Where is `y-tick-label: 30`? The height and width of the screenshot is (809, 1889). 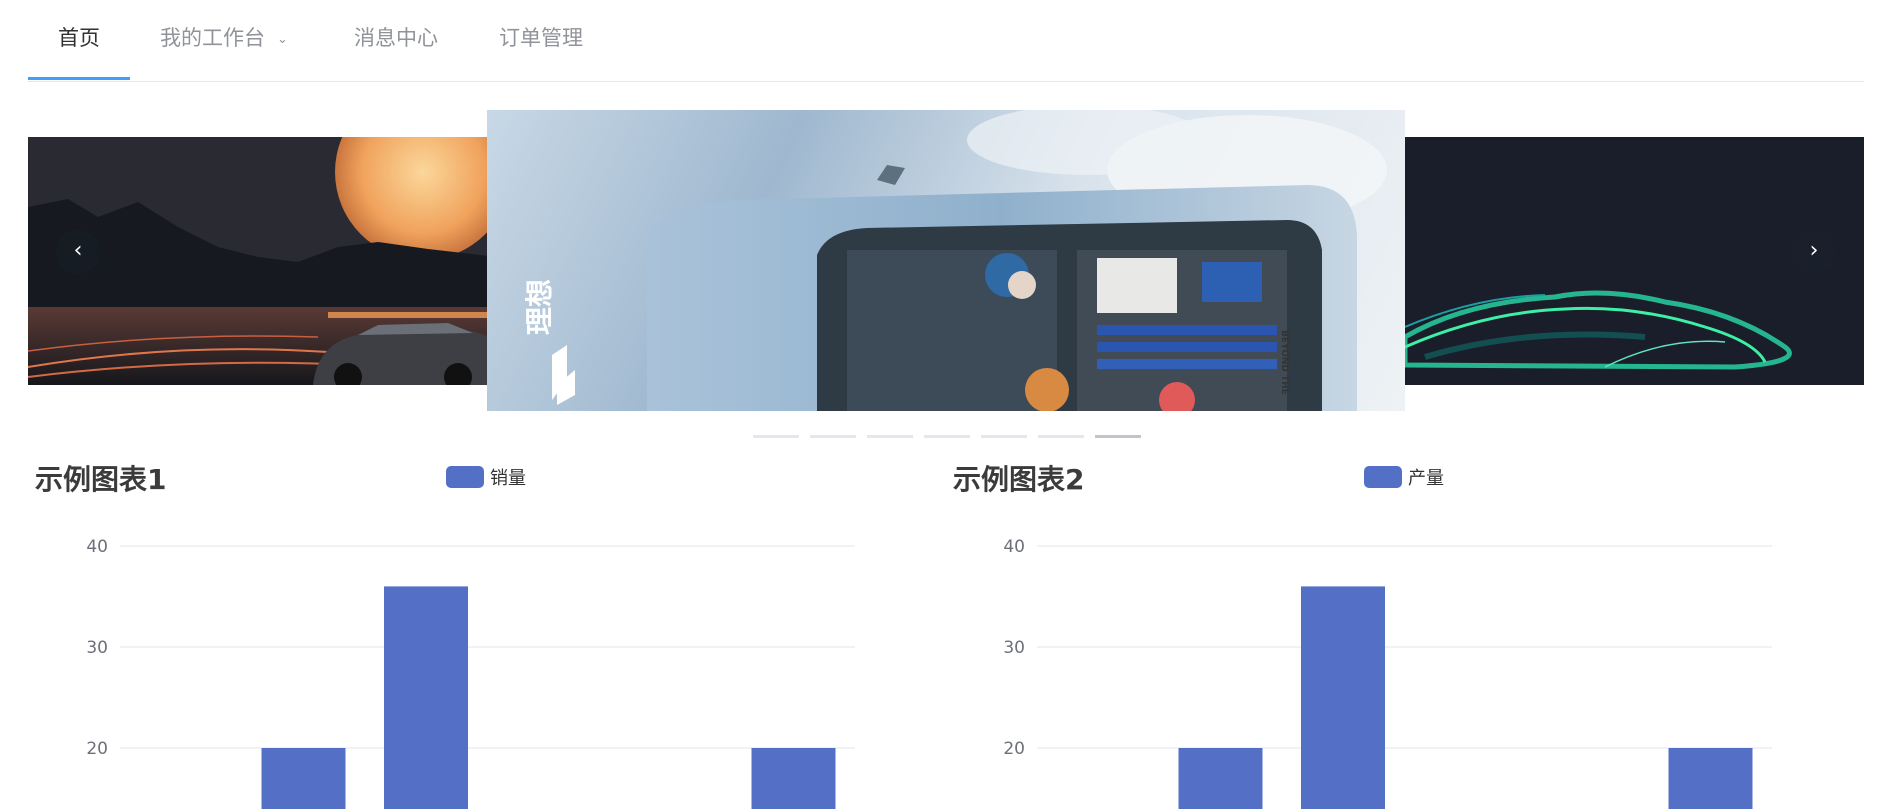
y-tick-label: 30 is located at coordinates (1014, 648).